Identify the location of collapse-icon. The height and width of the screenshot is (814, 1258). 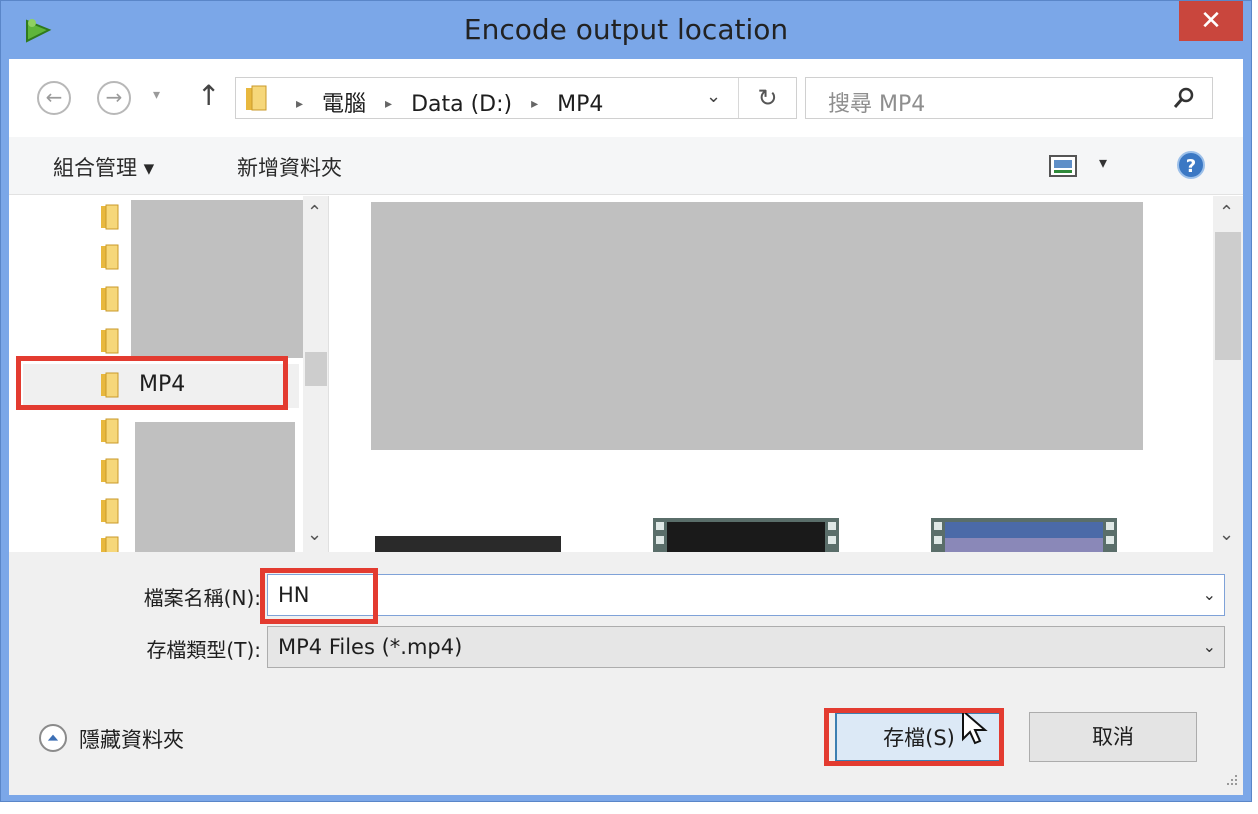
(53, 738).